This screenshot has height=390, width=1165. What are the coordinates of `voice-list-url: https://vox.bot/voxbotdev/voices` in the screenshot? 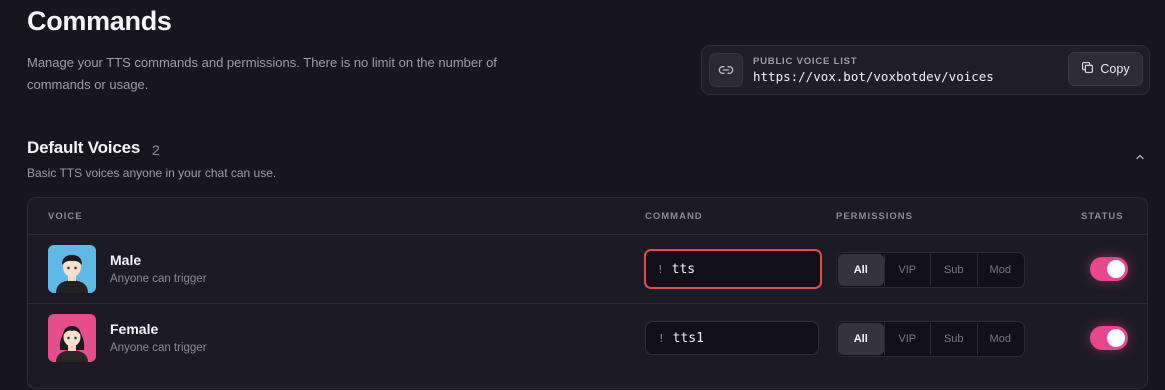 It's located at (873, 76).